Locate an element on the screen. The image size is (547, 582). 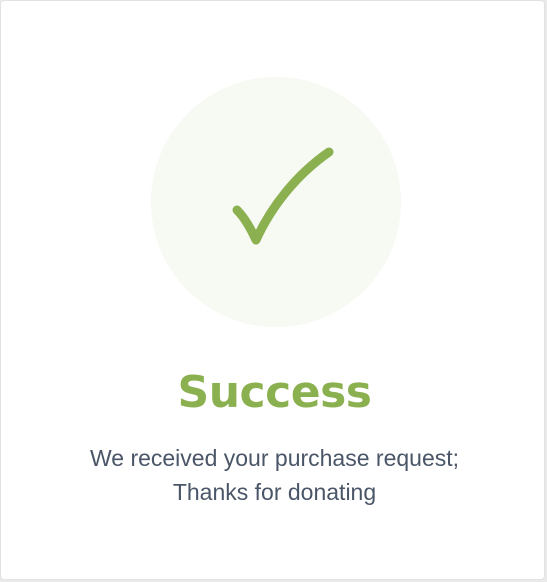
checkmark-icon is located at coordinates (283, 196).